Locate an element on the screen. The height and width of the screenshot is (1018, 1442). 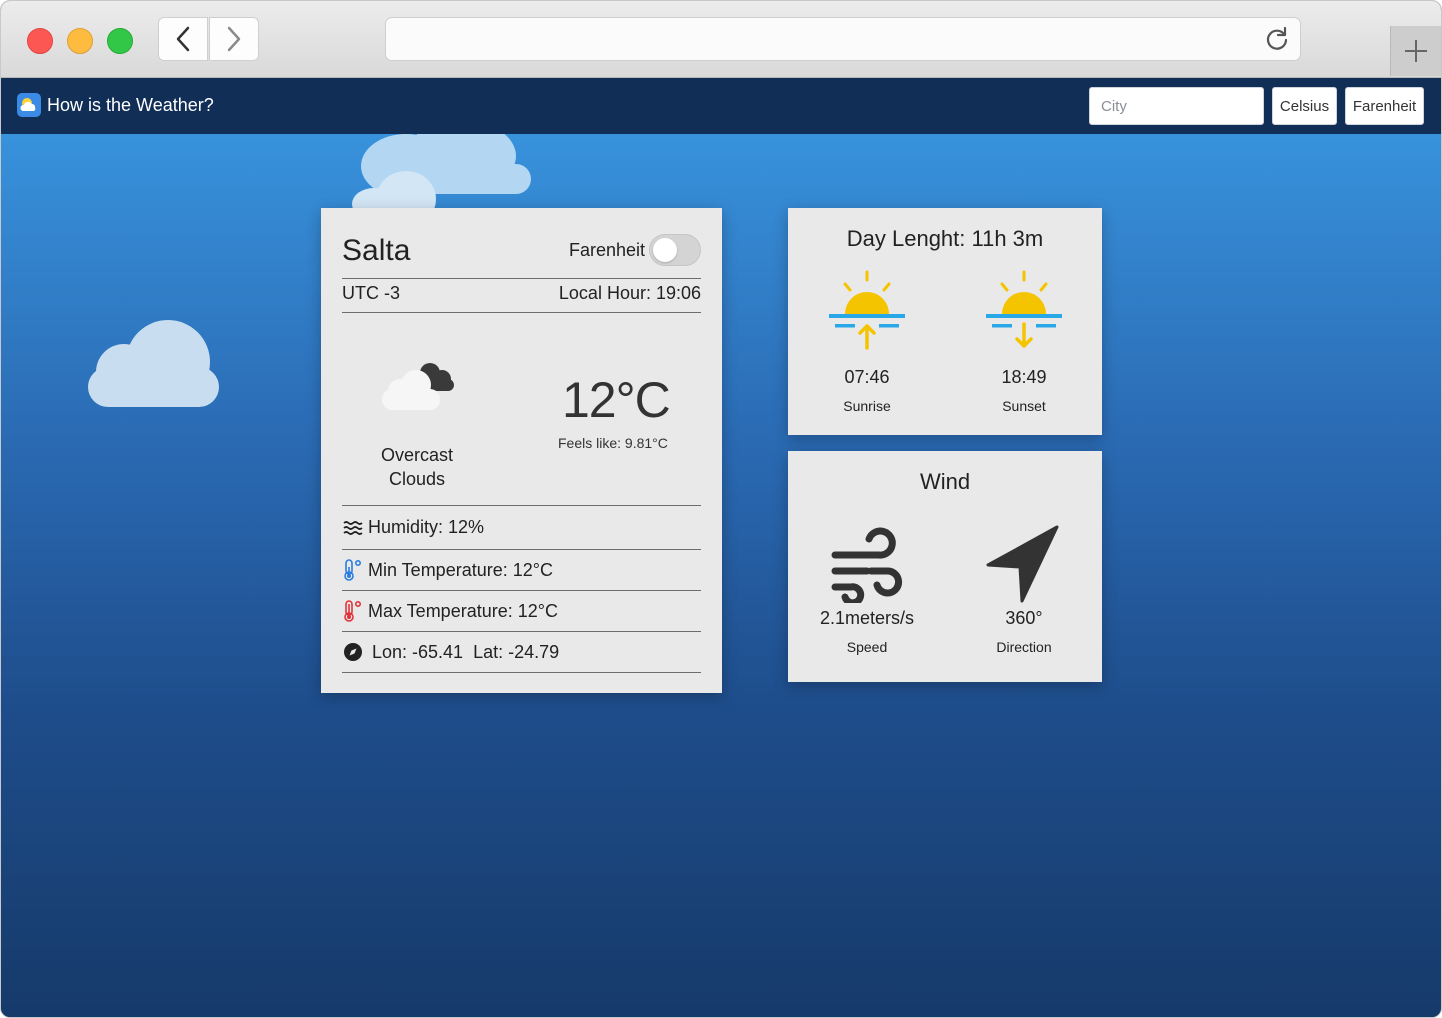
close-window-button is located at coordinates (40, 41).